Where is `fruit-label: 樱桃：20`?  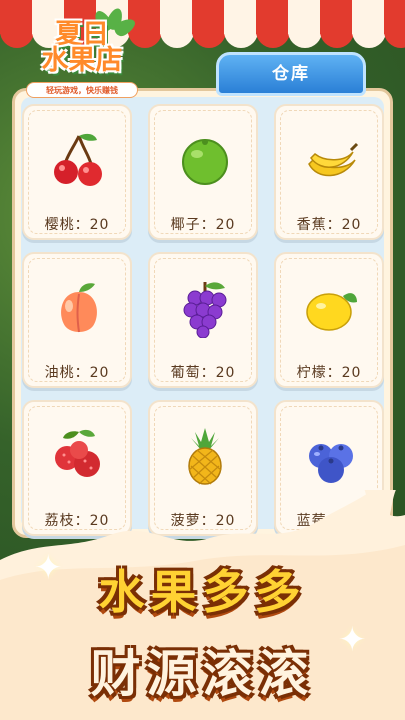 fruit-label: 樱桃：20 is located at coordinates (77, 224).